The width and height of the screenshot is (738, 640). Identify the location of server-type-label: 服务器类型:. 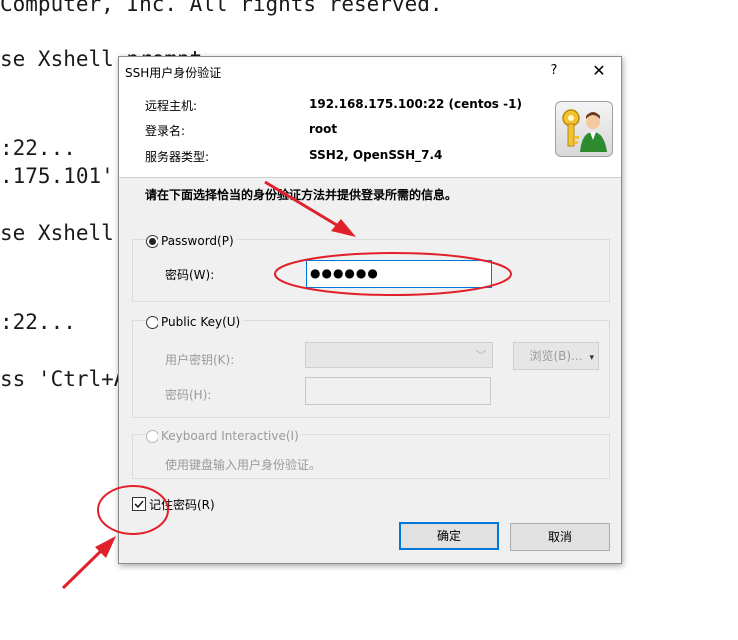
(177, 157).